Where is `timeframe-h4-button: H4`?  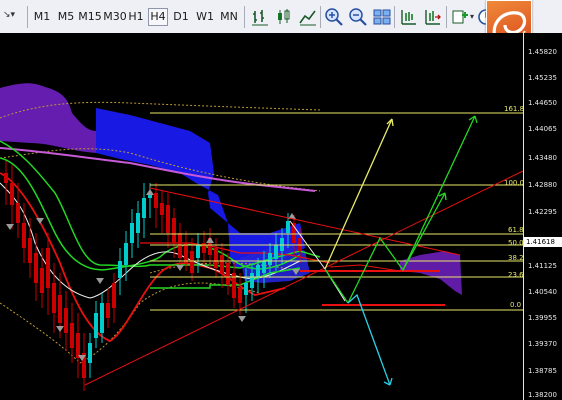
timeframe-h4-button: H4 is located at coordinates (158, 17).